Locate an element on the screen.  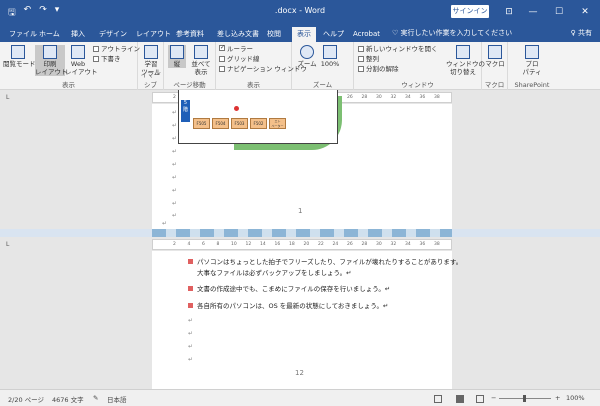
outline-button: アウトライン is located at coordinates (116, 49).